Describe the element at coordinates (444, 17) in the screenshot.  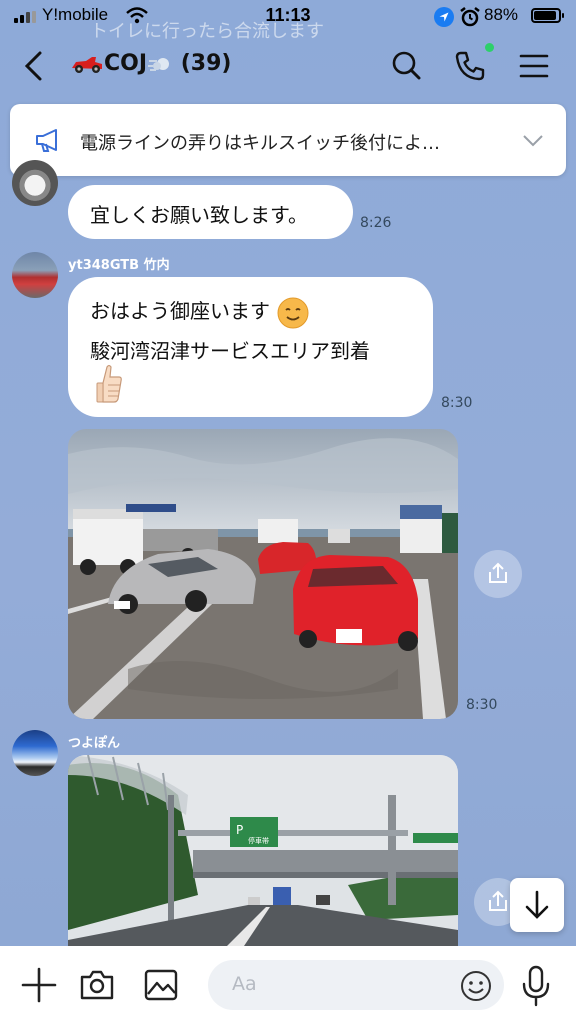
I see `location-icon` at that location.